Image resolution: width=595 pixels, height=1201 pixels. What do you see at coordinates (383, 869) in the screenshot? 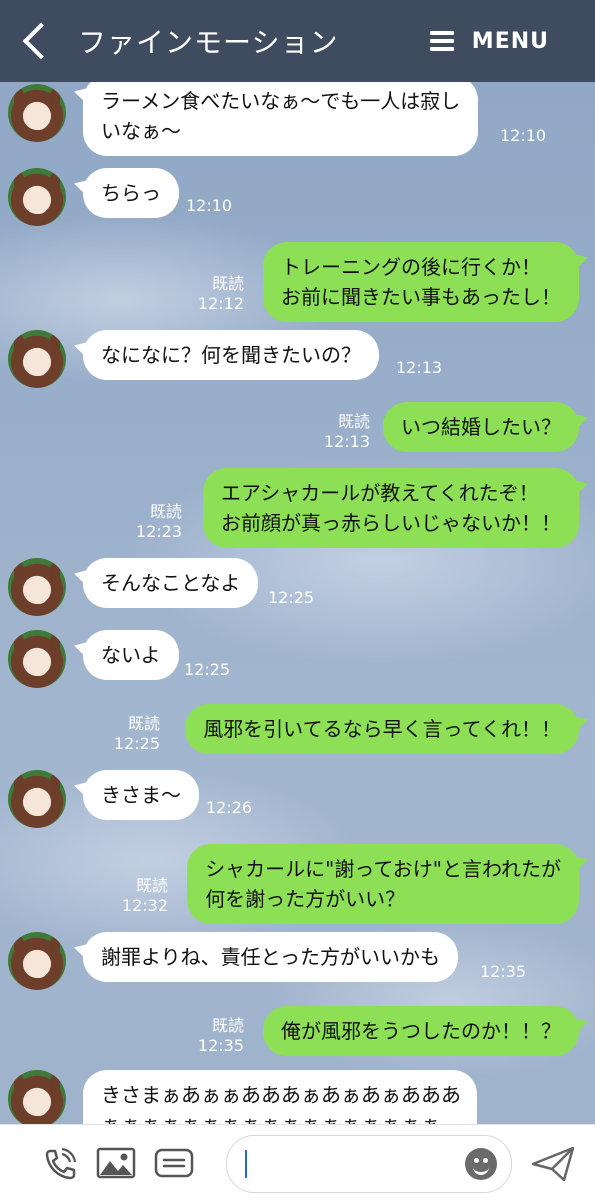
I see `message-line: シャカールに"謝っておけ"と言われたが` at bounding box center [383, 869].